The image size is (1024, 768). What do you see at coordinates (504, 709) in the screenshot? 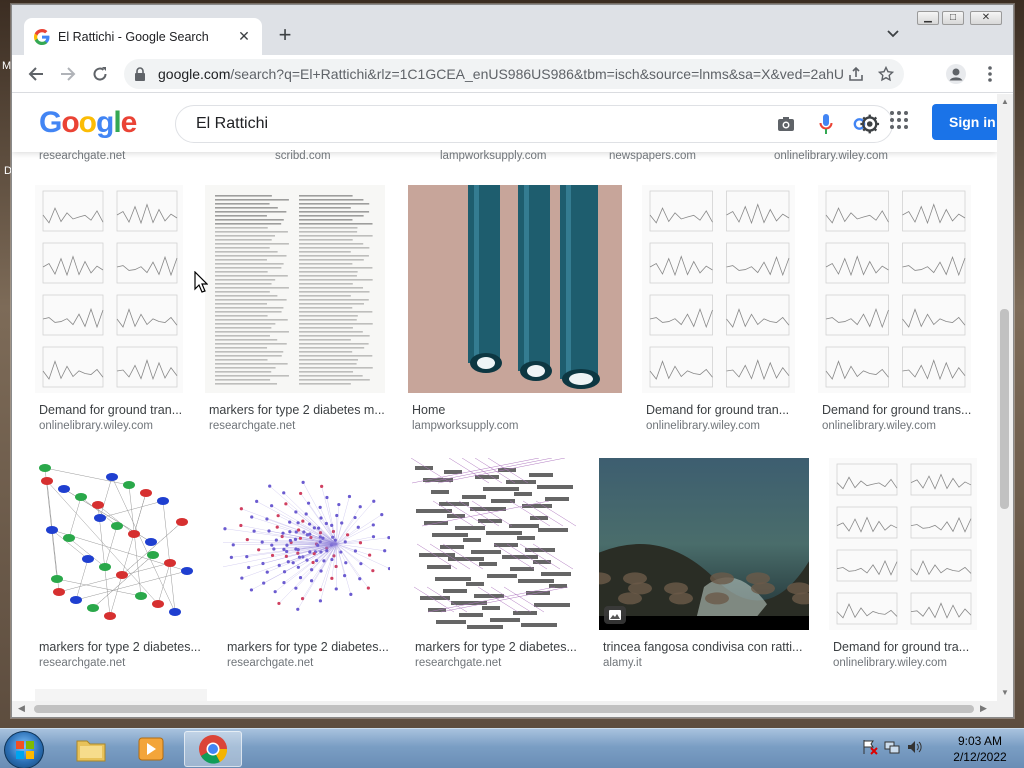
I see `horizontal-scroll-thumb` at bounding box center [504, 709].